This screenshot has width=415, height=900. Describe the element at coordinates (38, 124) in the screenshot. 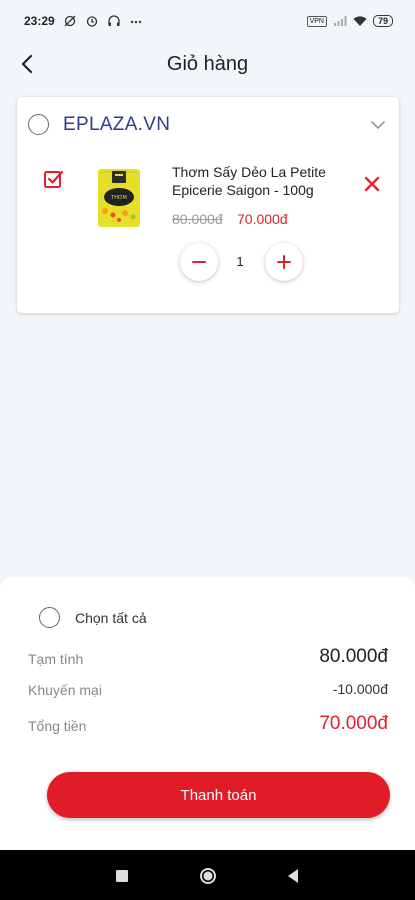

I see `shop-select-radio` at that location.